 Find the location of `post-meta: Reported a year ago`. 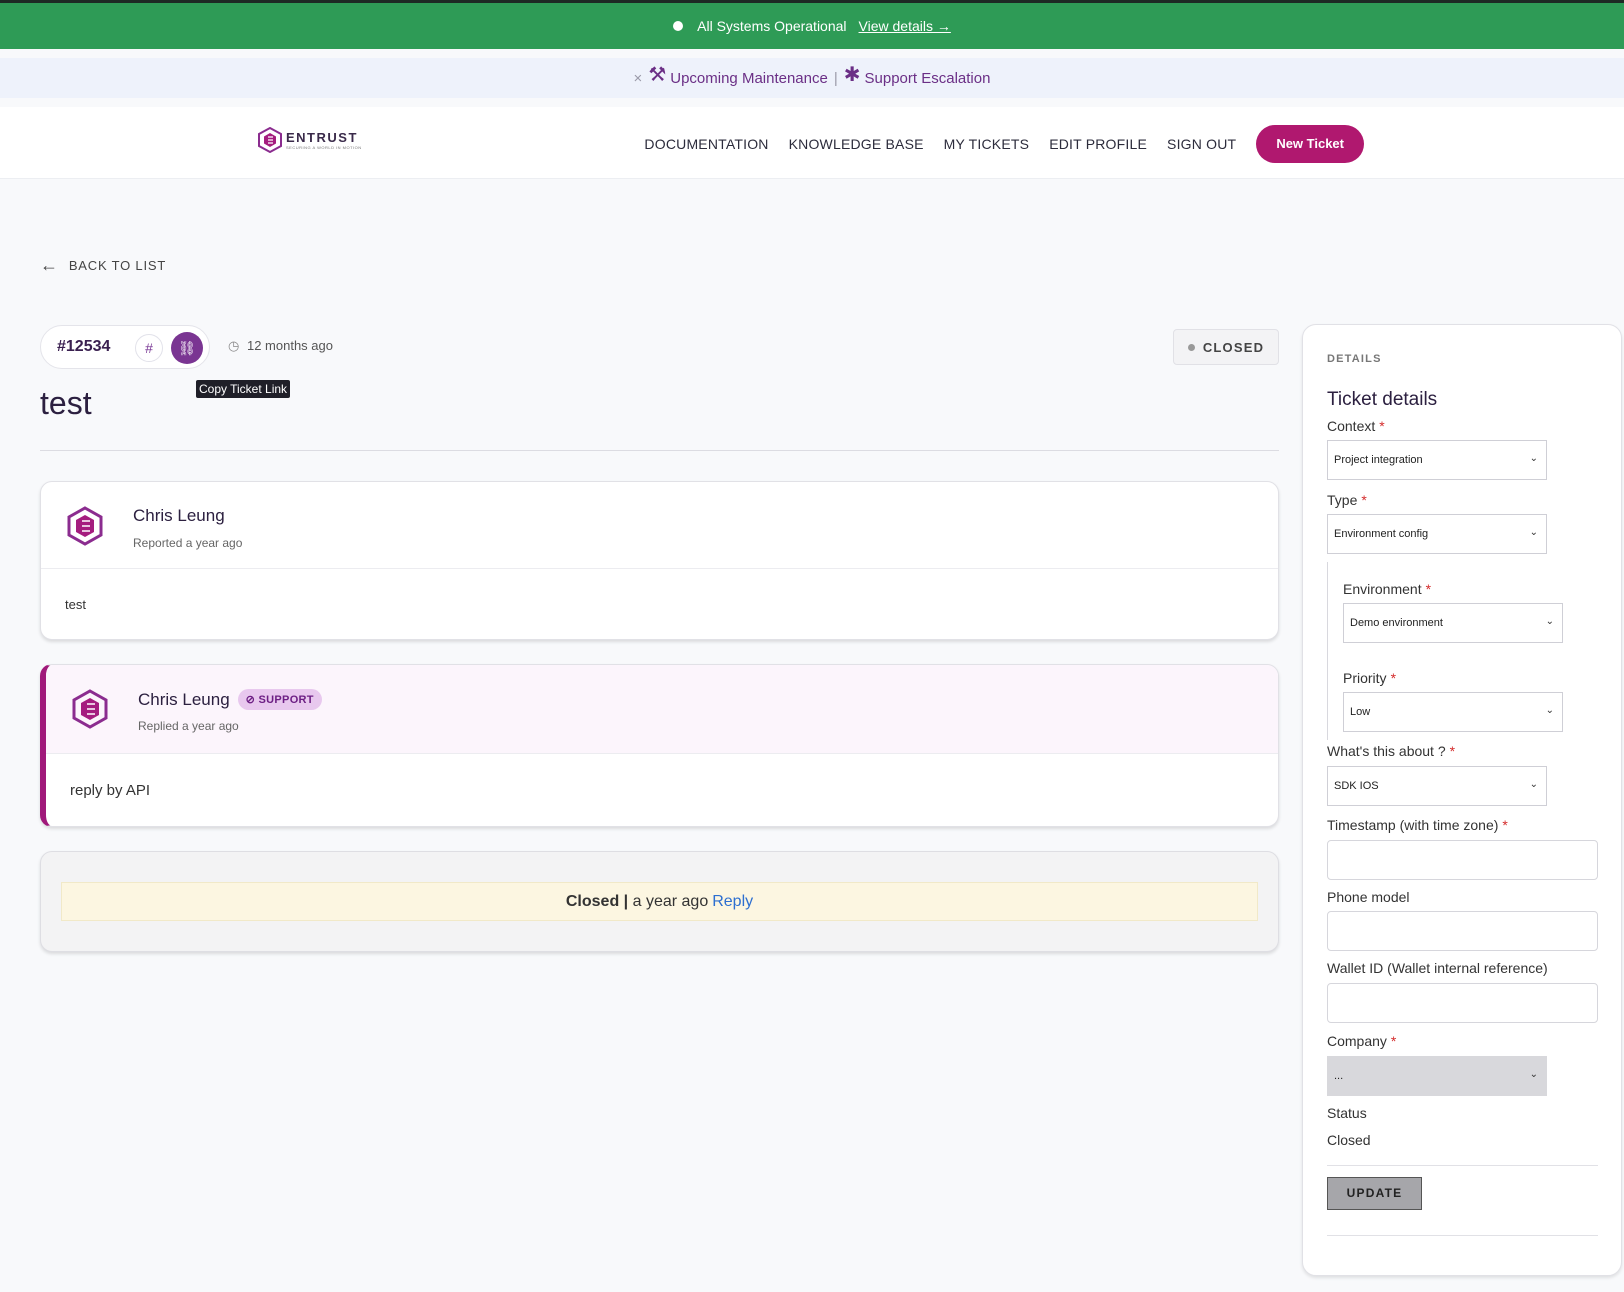

post-meta: Reported a year ago is located at coordinates (188, 543).